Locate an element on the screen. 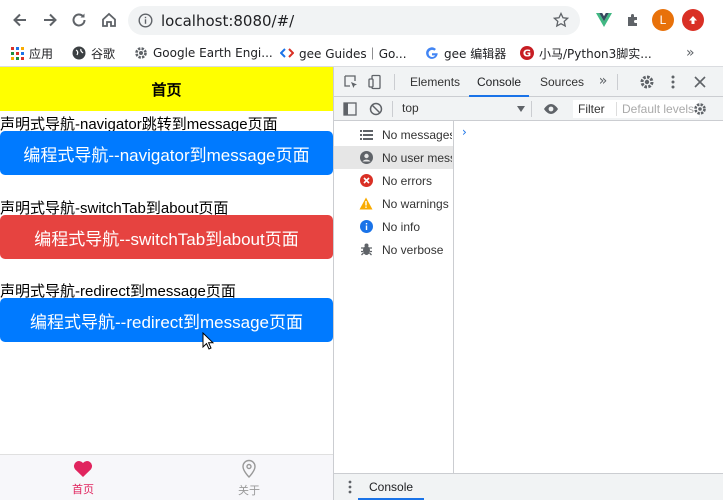 The image size is (723, 500). reload-button is located at coordinates (79, 20).